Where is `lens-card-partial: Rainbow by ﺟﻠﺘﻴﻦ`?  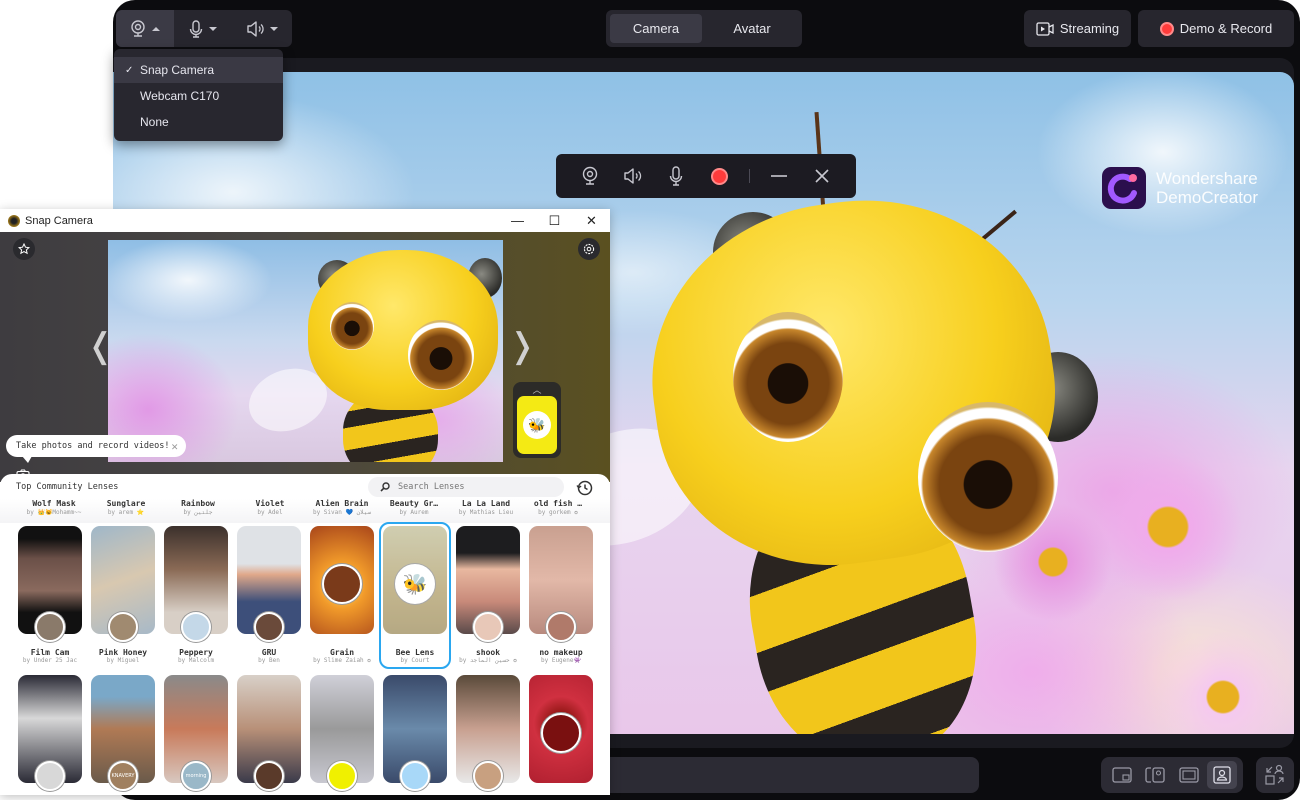 lens-card-partial: Rainbow by ﺟﻠﺘﻴﻦ is located at coordinates (198, 511).